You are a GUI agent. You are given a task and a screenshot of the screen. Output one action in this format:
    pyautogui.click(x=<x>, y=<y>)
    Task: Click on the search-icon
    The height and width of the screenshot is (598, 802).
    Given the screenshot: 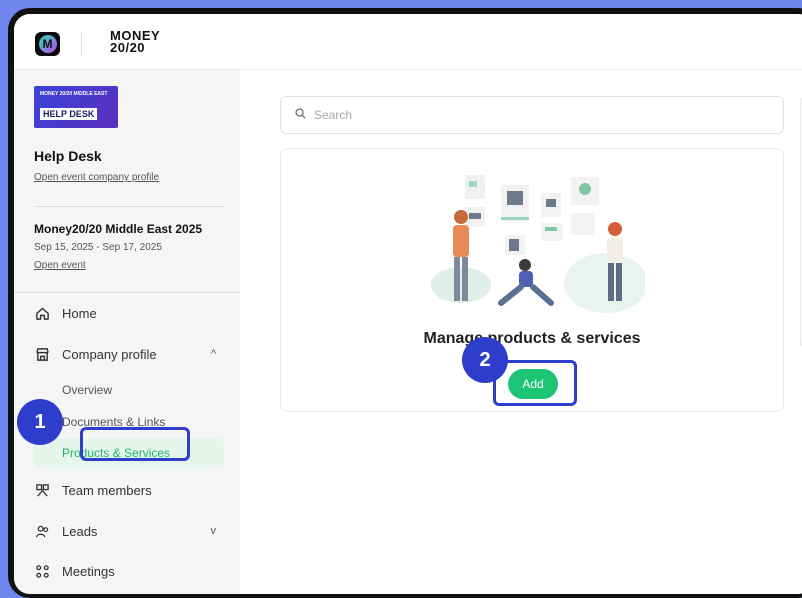 What is the action you would take?
    pyautogui.click(x=300, y=115)
    